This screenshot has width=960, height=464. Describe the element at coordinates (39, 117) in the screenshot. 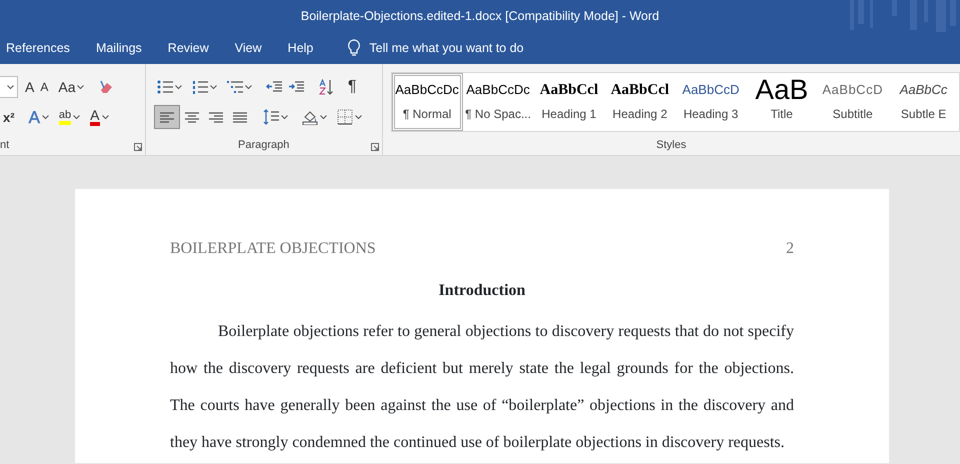

I see `text-effects-button: A` at that location.